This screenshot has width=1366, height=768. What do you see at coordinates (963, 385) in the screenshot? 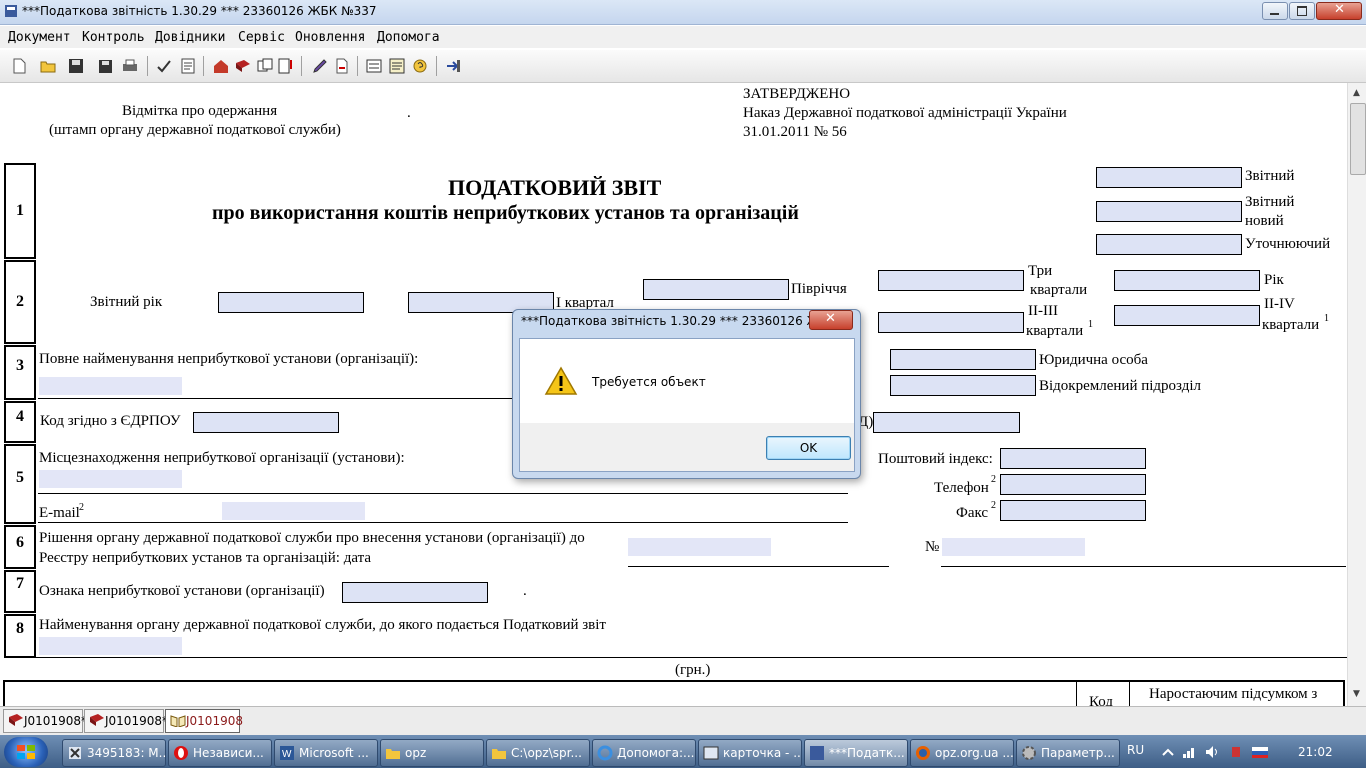
I see `branch-checkbox` at bounding box center [963, 385].